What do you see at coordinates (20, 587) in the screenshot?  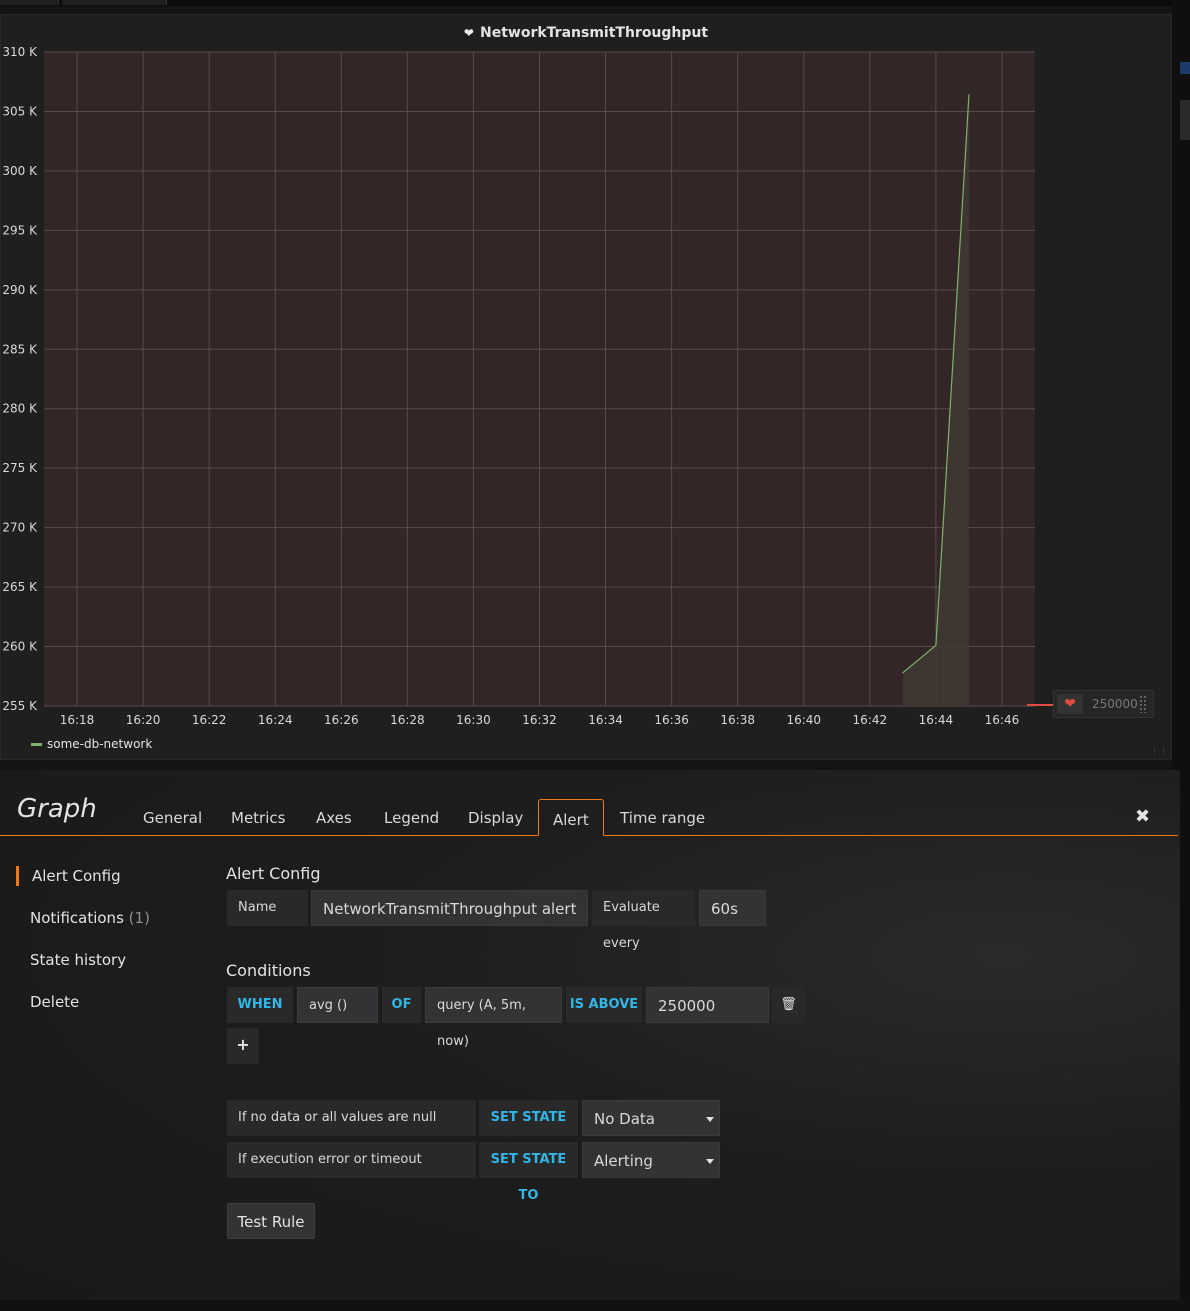 I see `y-tick-label: 265 K` at bounding box center [20, 587].